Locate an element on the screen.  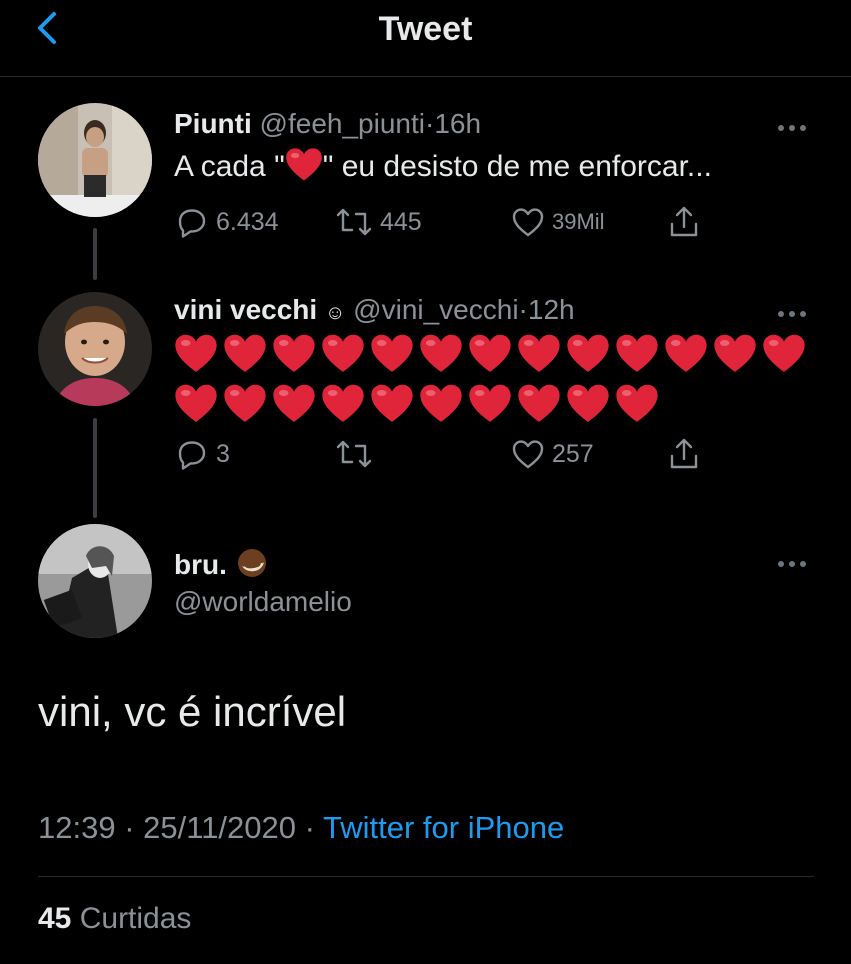
likes-count: 45 is located at coordinates (55, 918).